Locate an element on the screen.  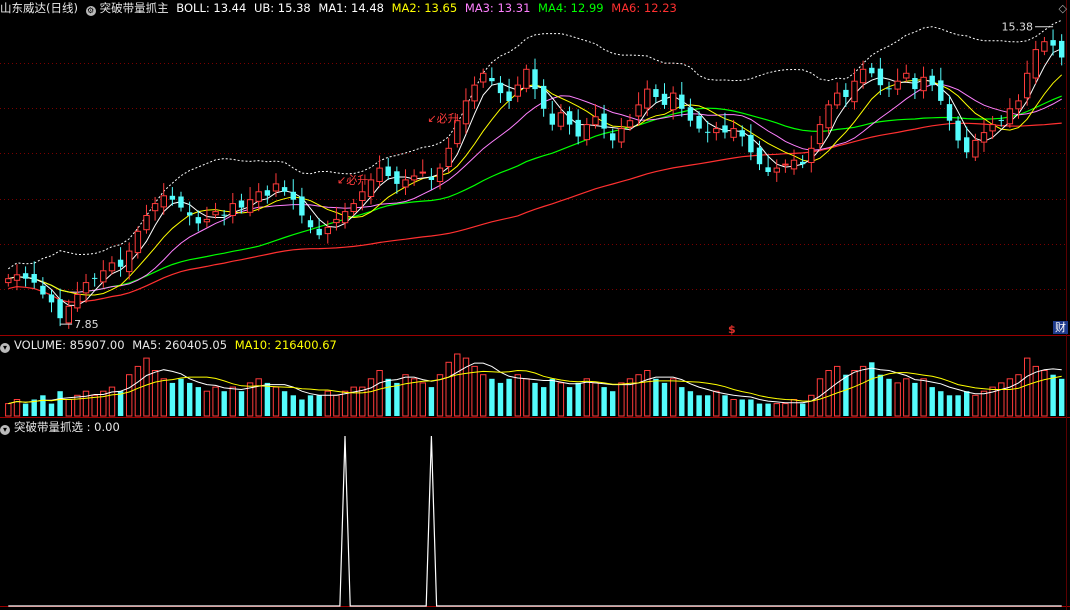
ub-value: UB: 15.38 is located at coordinates (282, 8).